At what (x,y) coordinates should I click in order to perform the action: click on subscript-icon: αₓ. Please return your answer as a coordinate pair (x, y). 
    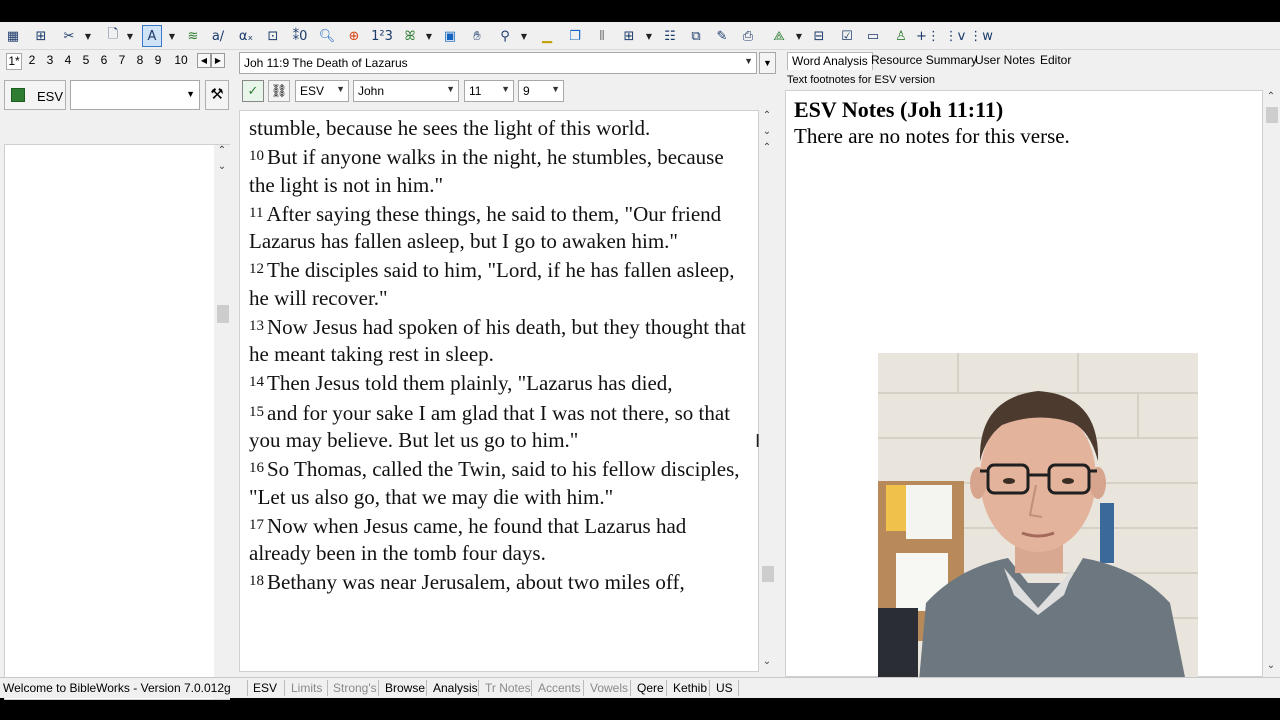
    Looking at the image, I should click on (246, 36).